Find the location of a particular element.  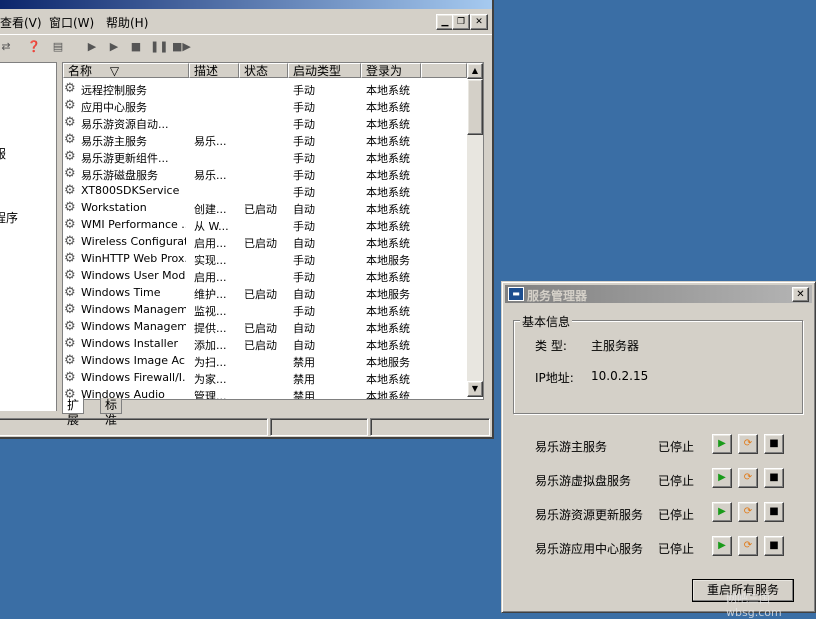

scroll-thumb is located at coordinates (475, 107).